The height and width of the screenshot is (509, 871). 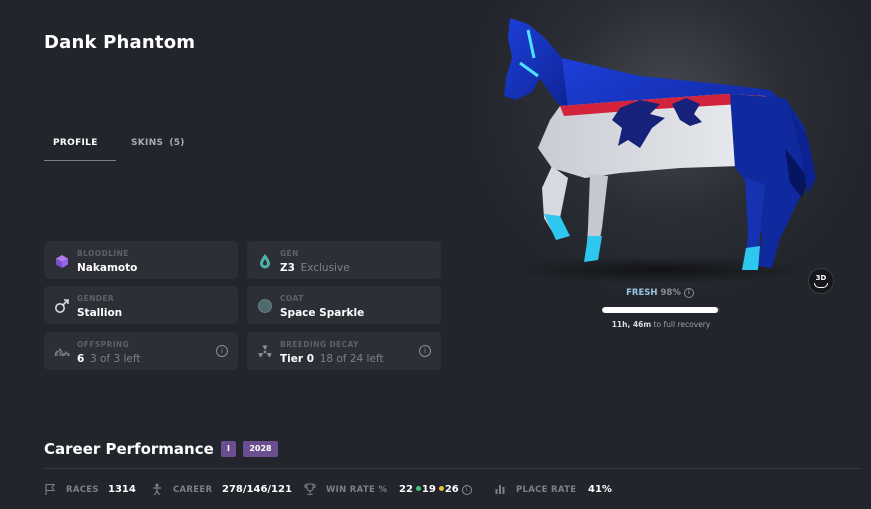 I want to click on win-rate-value: 22, so click(x=406, y=489).